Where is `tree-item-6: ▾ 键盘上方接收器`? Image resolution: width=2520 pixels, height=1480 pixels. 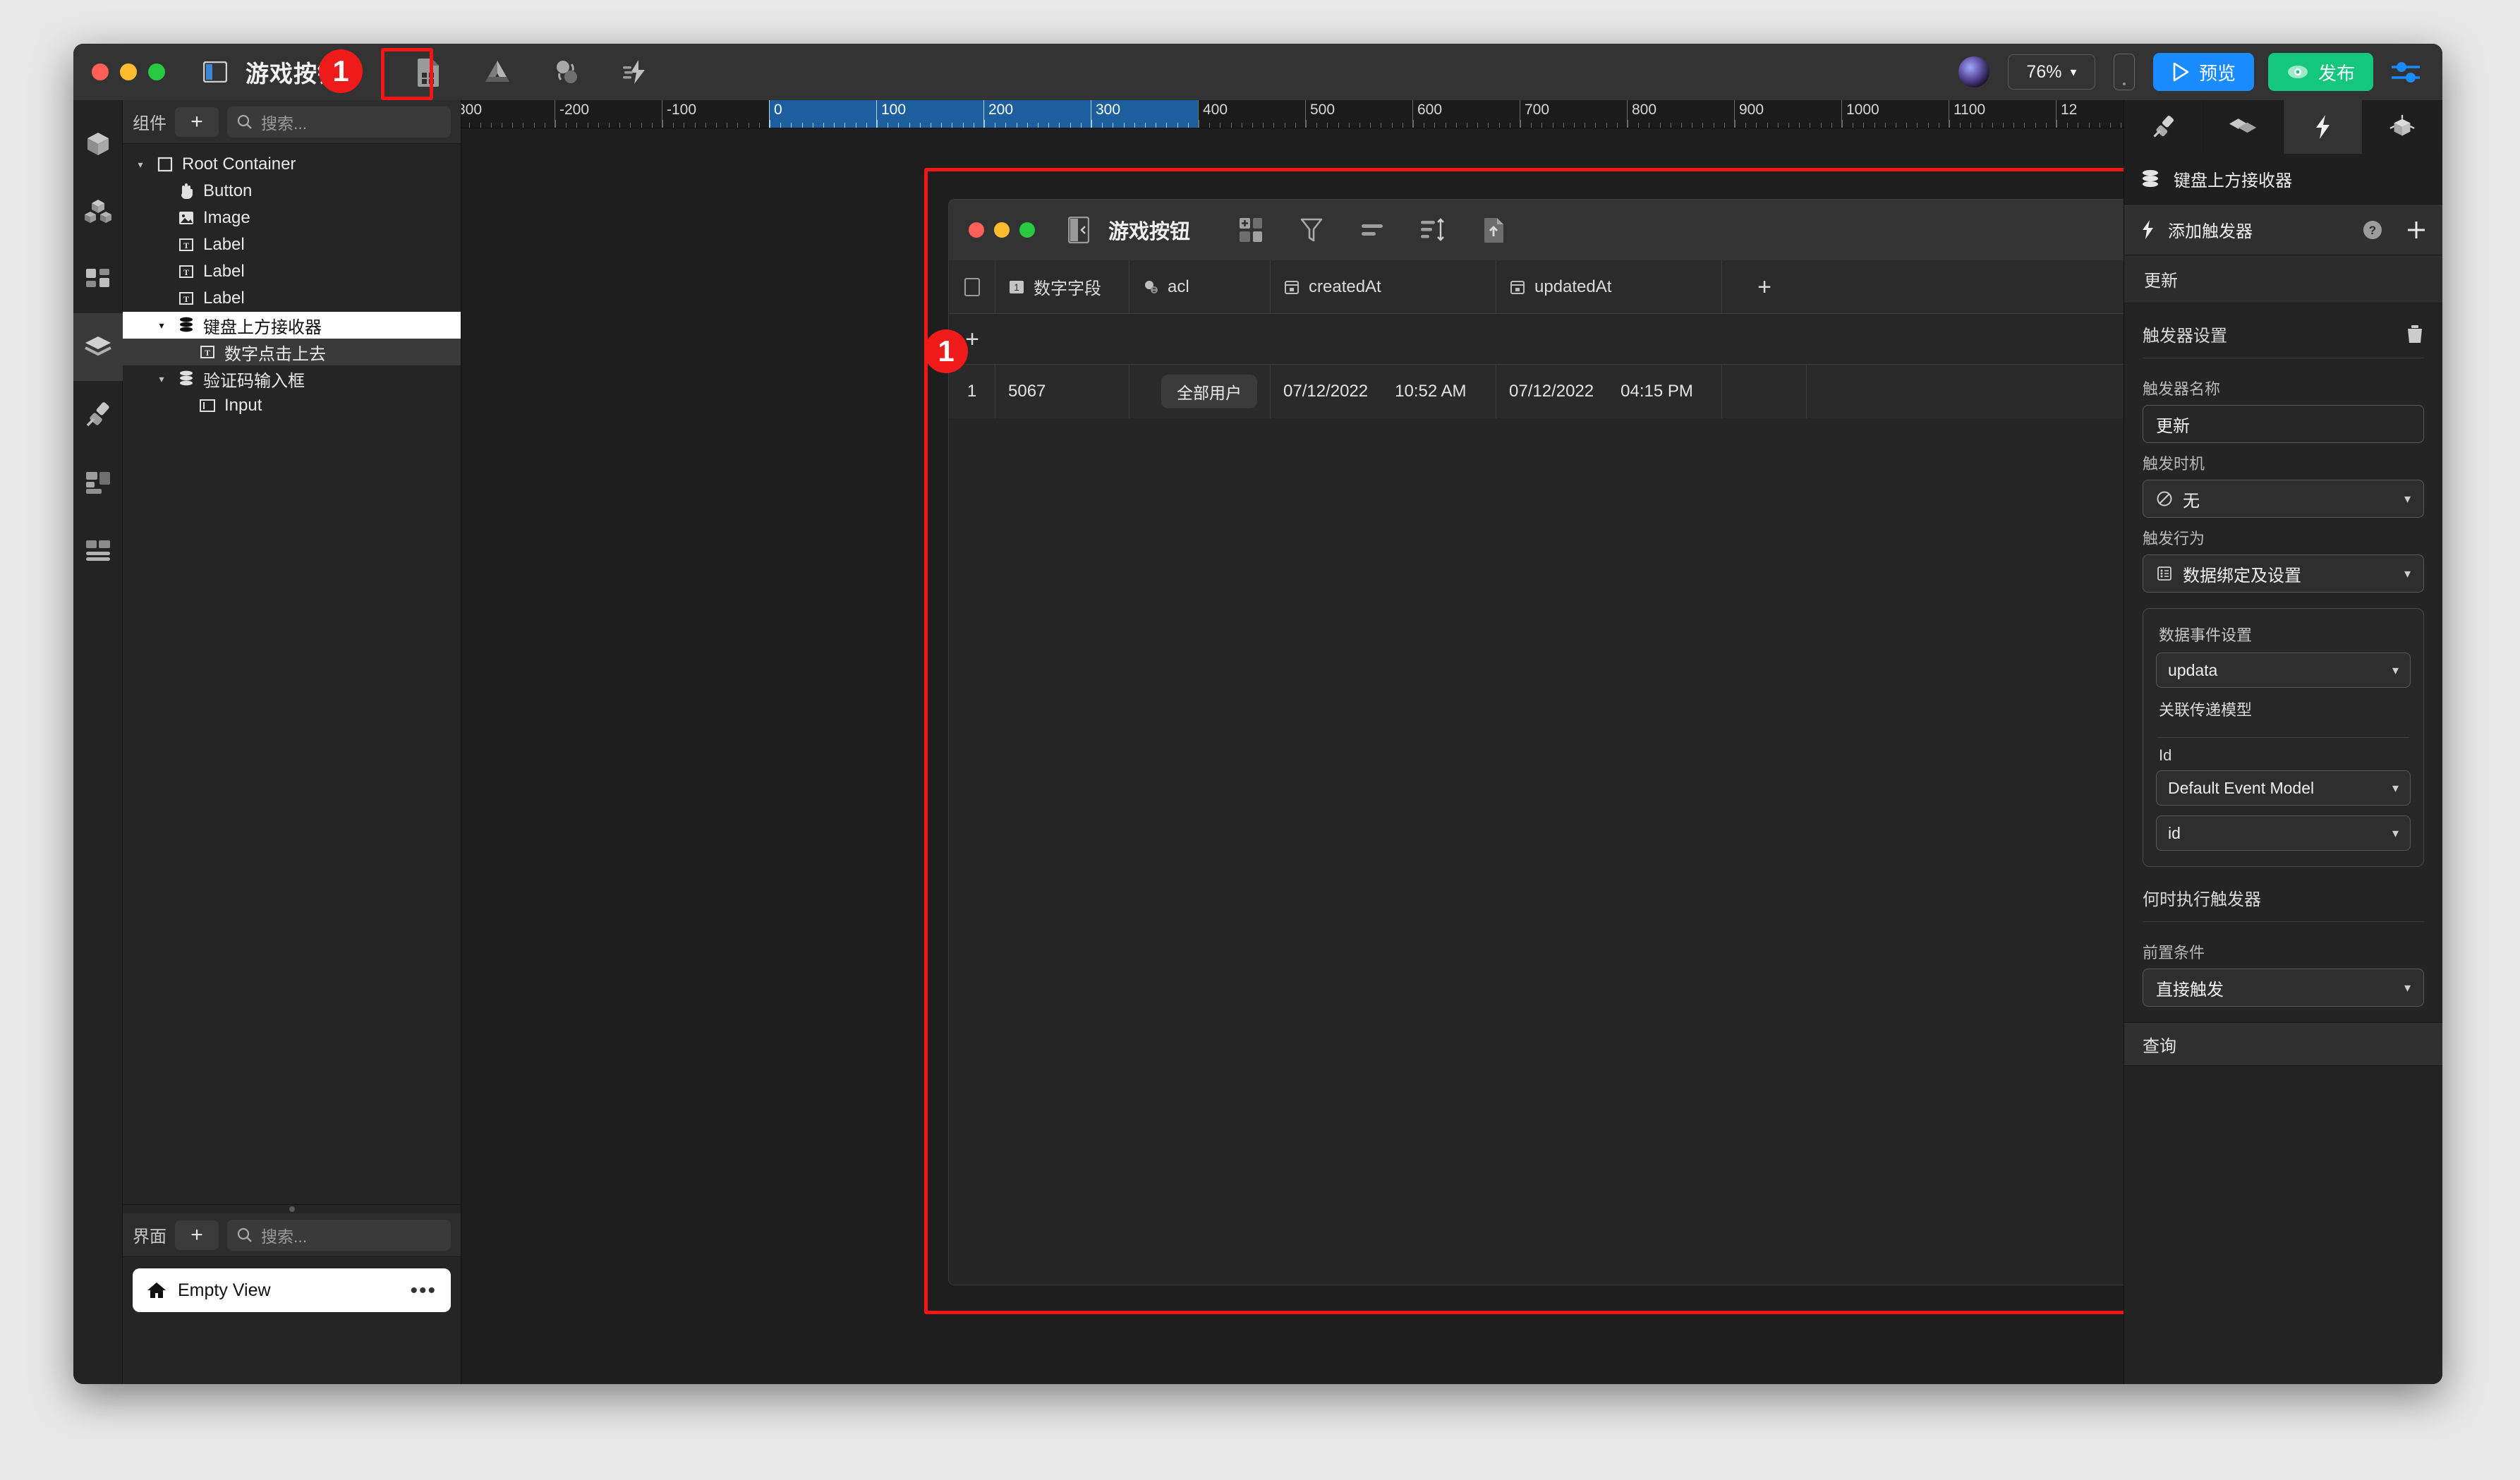 tree-item-6: ▾ 键盘上方接收器 is located at coordinates (292, 325).